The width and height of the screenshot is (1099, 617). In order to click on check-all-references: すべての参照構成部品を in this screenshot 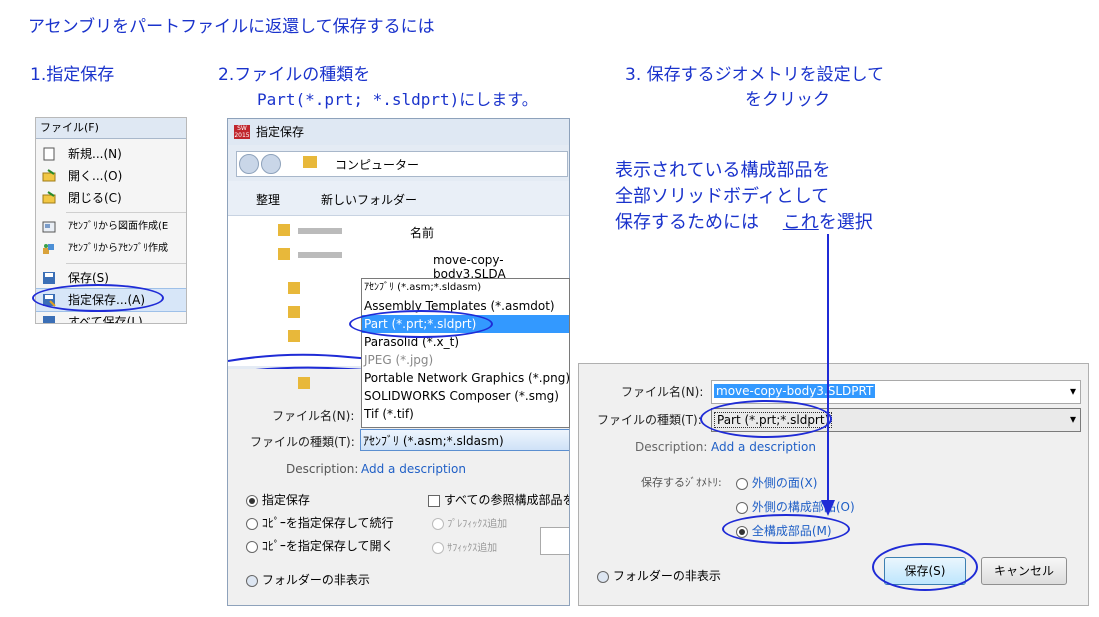, I will do `click(498, 499)`.